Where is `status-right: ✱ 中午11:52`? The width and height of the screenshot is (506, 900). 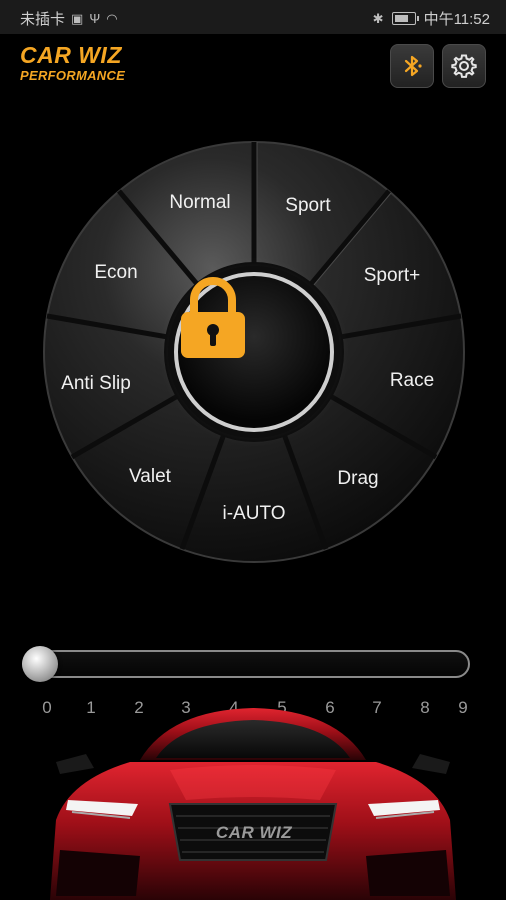
status-right: ✱ 中午11:52 is located at coordinates (431, 18).